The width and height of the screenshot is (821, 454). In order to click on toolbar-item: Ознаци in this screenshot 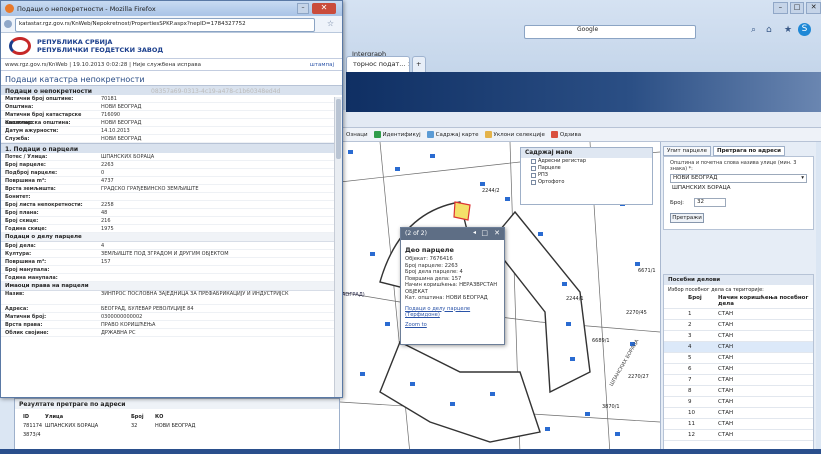, I will do `click(357, 135)`.